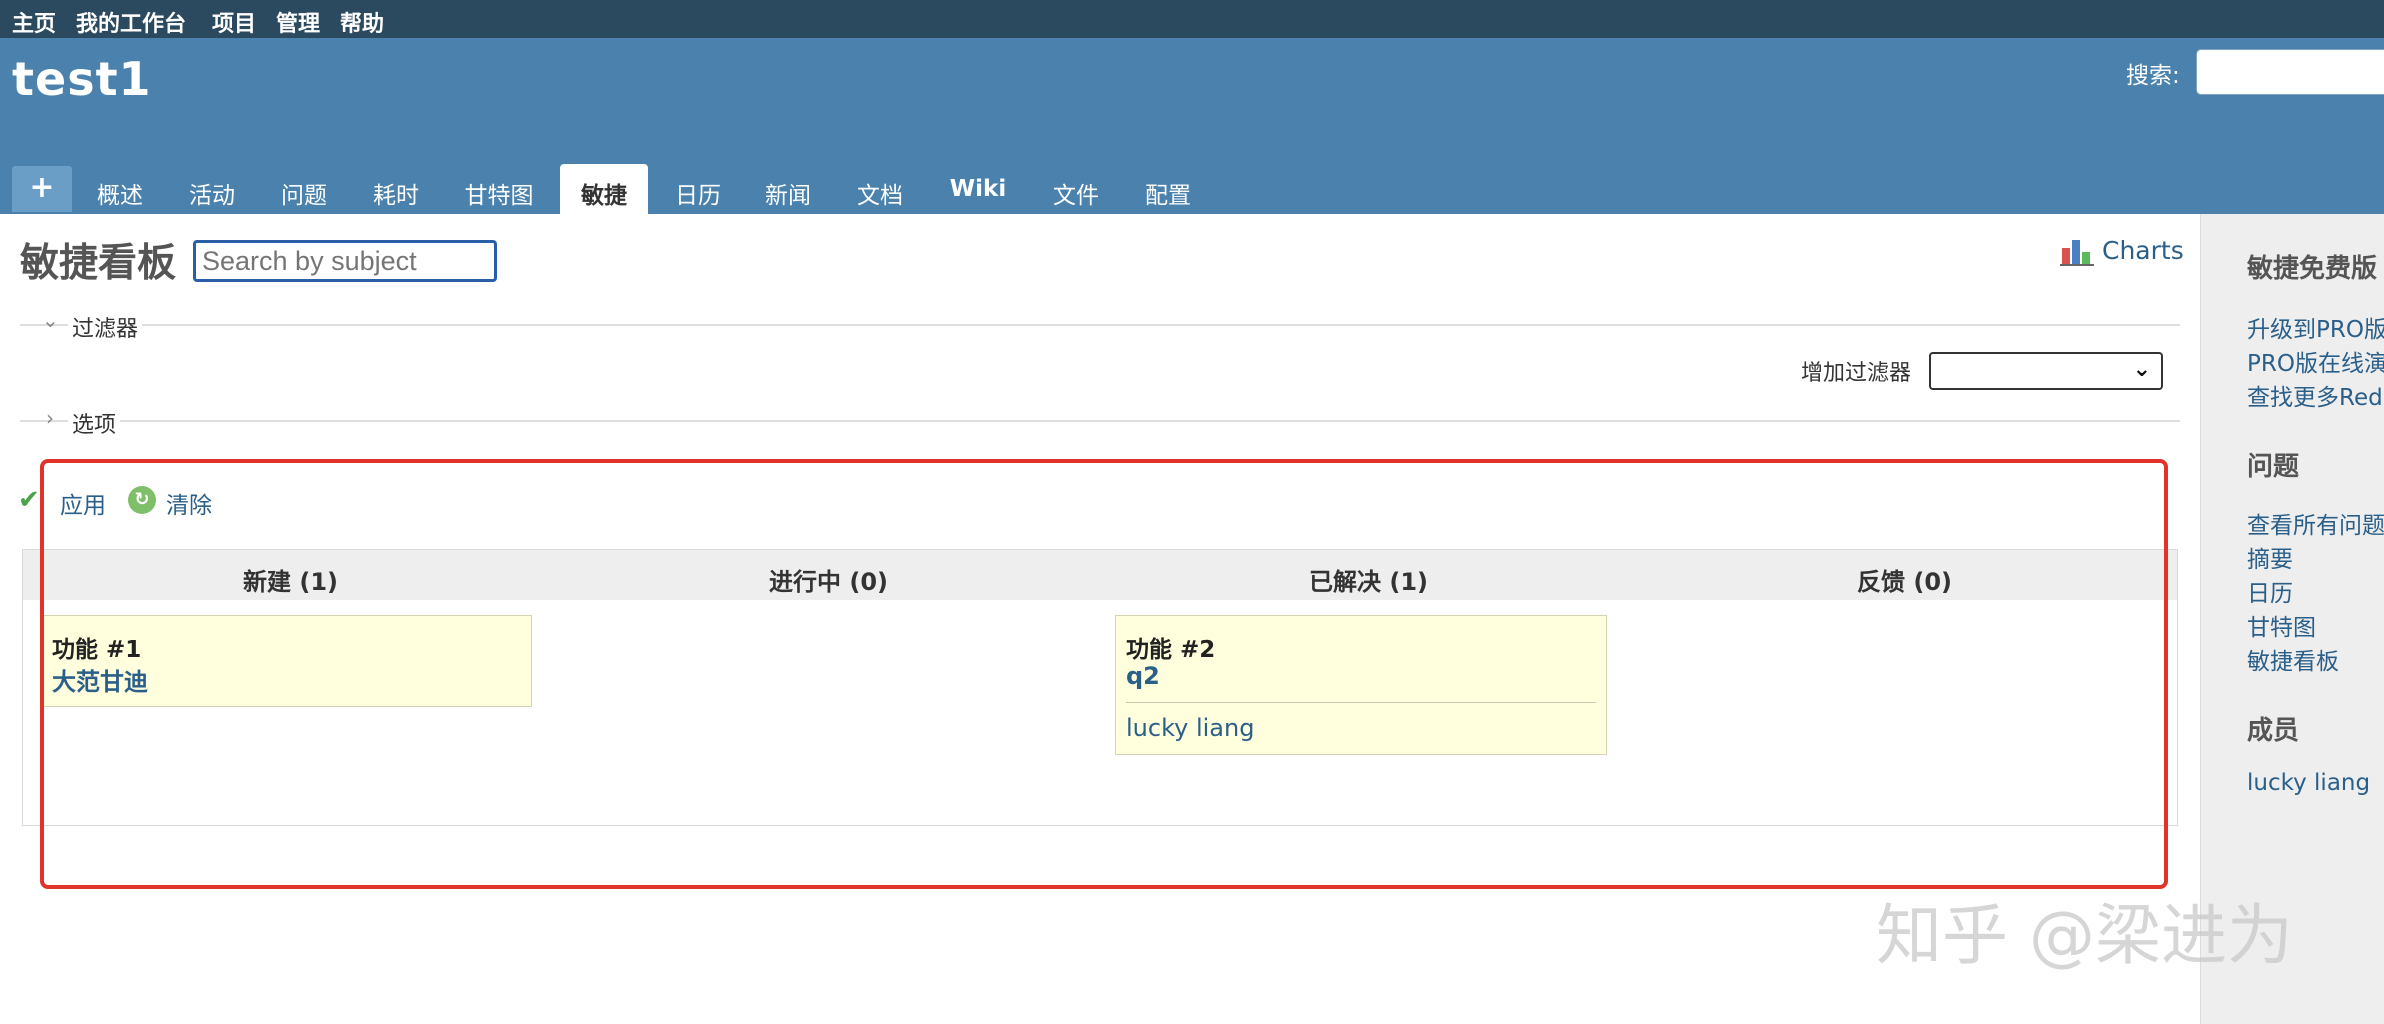 The image size is (2384, 1024). Describe the element at coordinates (2290, 72) in the screenshot. I see `quick-search-input` at that location.